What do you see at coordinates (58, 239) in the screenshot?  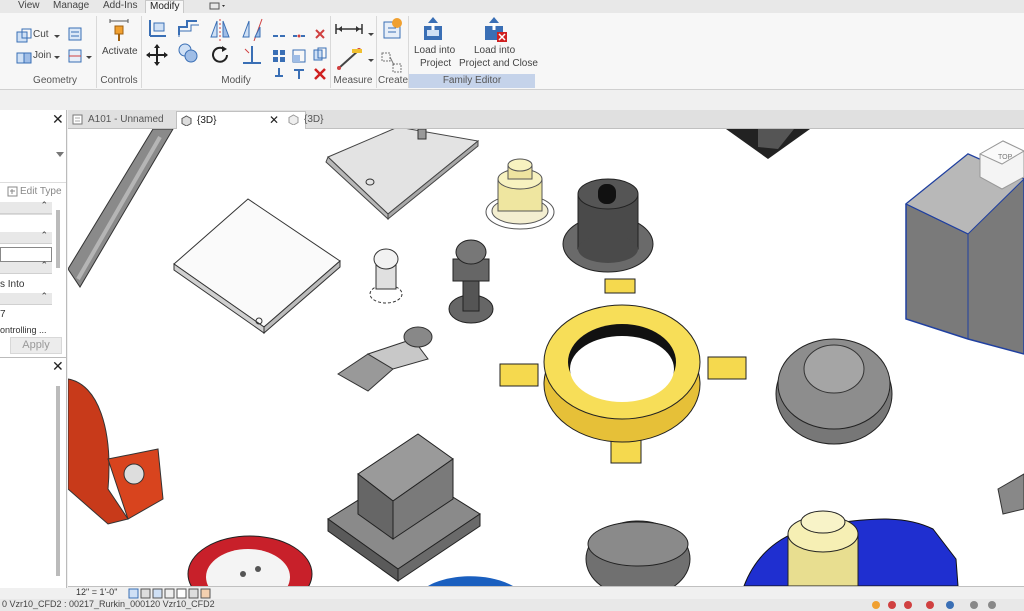 I see `properties-scrollbar` at bounding box center [58, 239].